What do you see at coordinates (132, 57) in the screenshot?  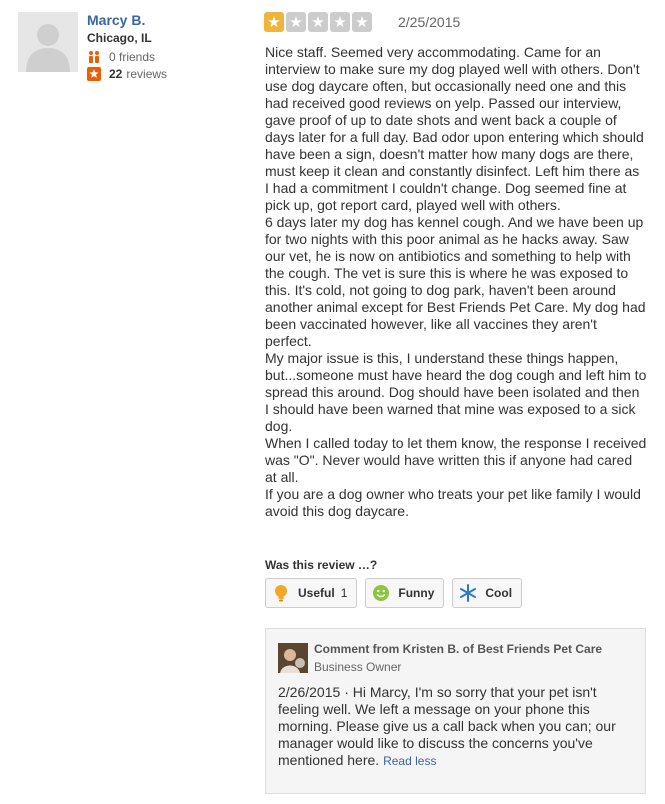 I see `friends-count: 0 friends` at bounding box center [132, 57].